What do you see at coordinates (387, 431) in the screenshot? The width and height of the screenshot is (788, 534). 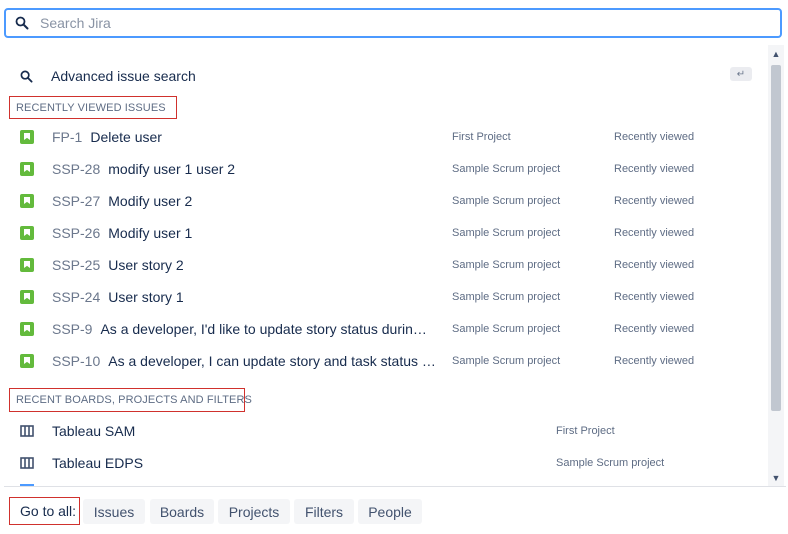 I see `board-row: Tableau SAM First Project` at bounding box center [387, 431].